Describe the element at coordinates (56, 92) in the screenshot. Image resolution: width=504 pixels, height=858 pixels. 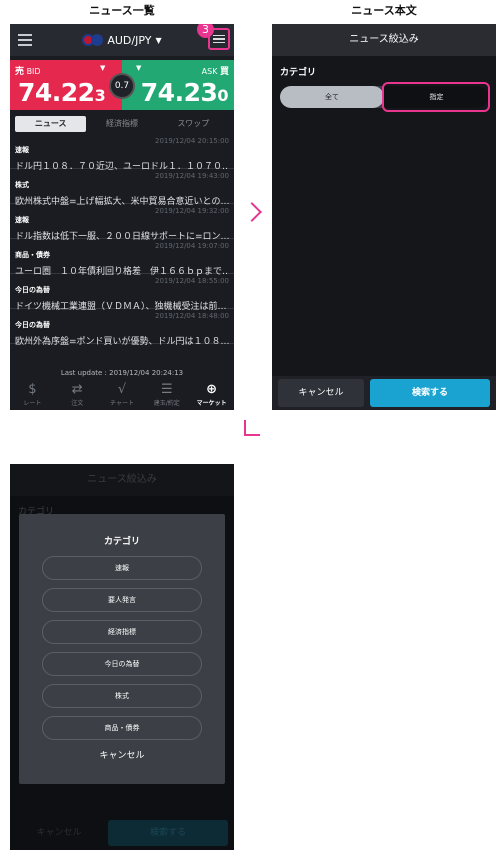
I see `bid-price: 74.22` at that location.